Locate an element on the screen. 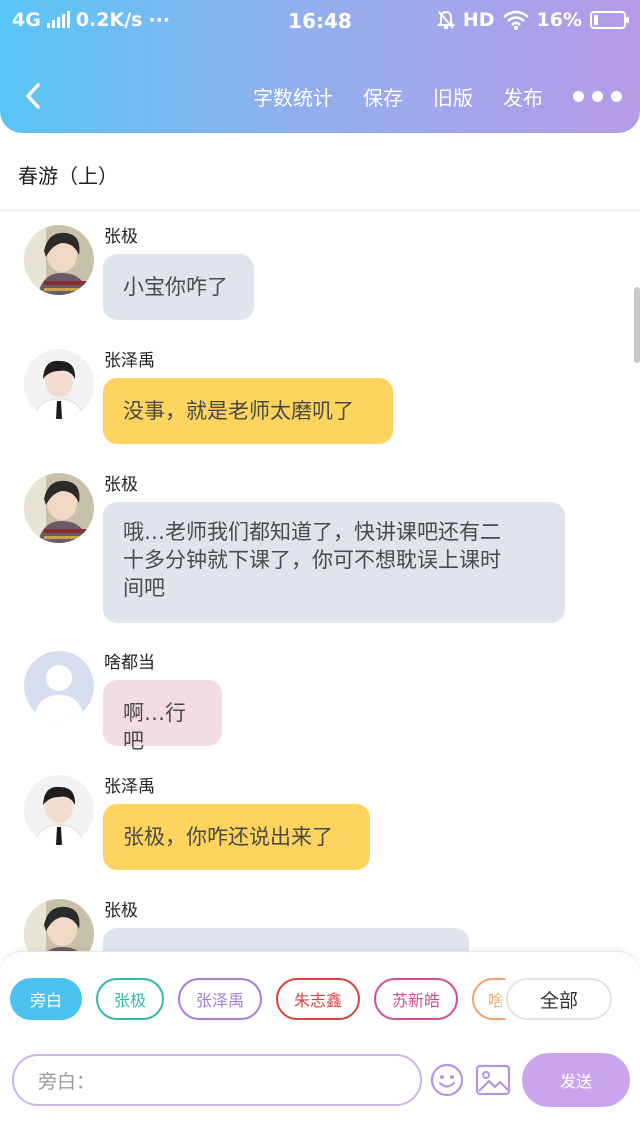 The image size is (640, 1138). message-bubble: 哦…老师我们都知道了，快讲课吧还有二 十多分钟就下课了，你可不想耽误上课时 间吧 is located at coordinates (334, 562).